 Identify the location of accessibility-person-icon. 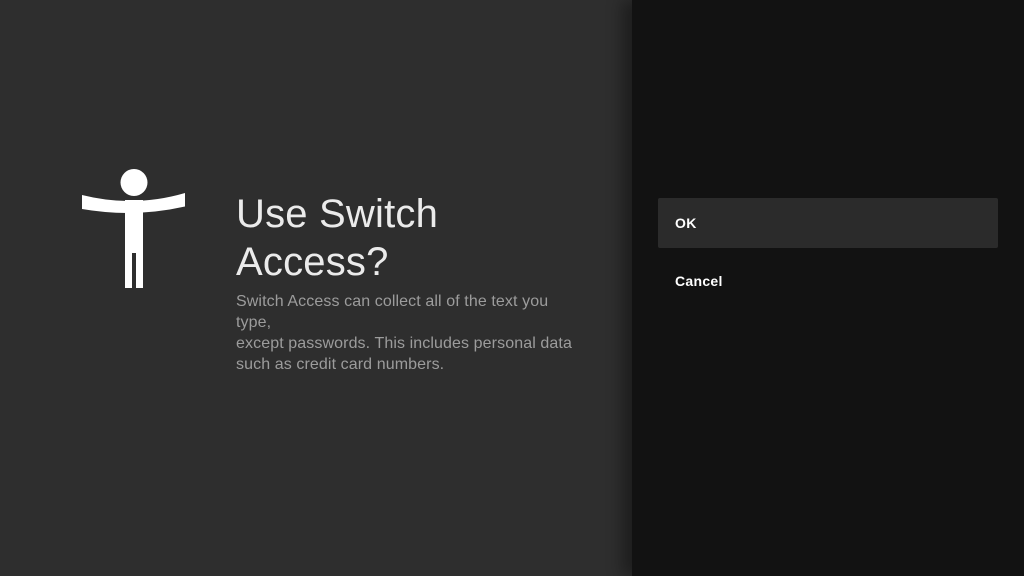
(133, 228).